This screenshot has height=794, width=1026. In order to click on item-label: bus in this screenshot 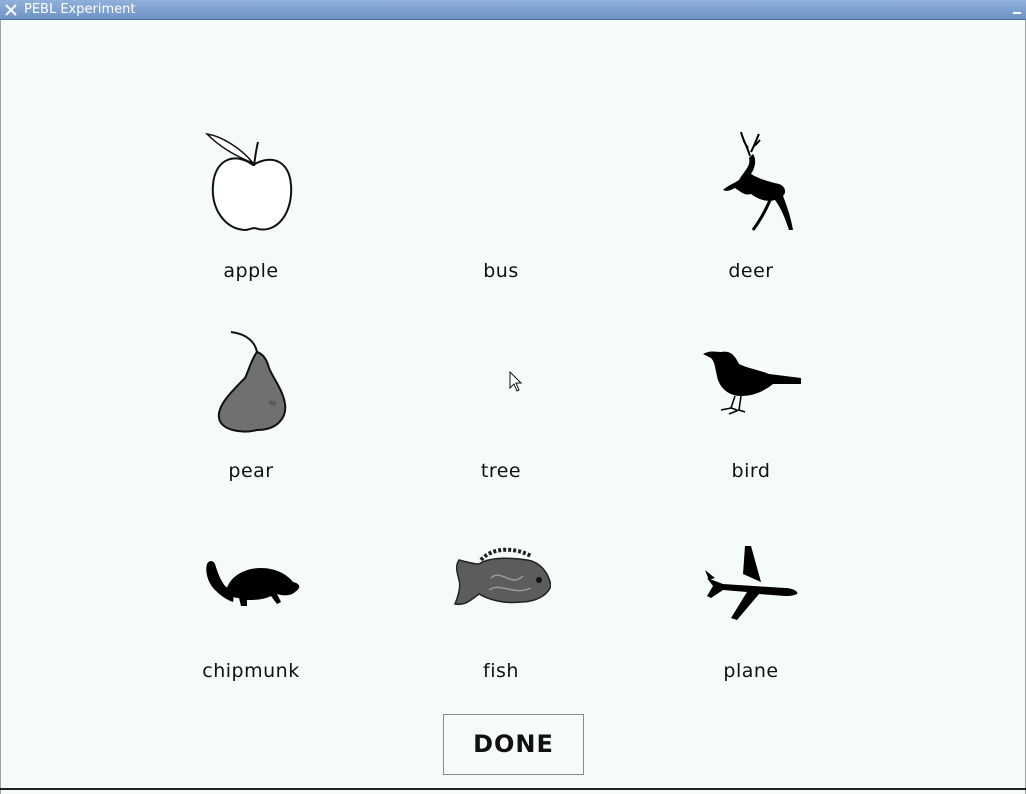, I will do `click(501, 271)`.